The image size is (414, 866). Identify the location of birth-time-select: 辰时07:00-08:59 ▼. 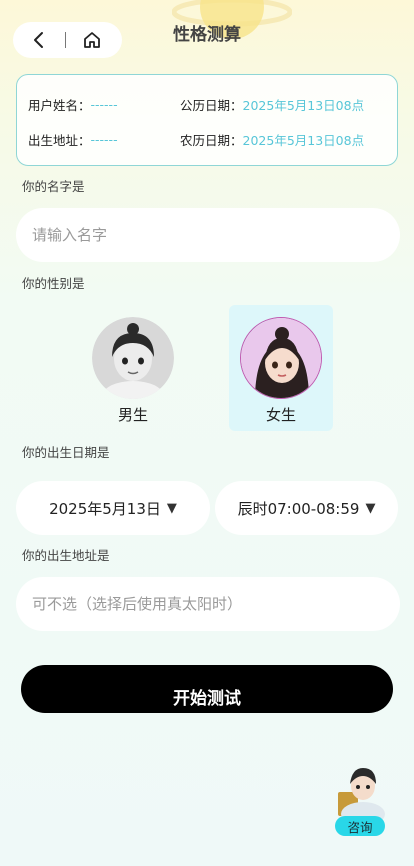
(306, 508).